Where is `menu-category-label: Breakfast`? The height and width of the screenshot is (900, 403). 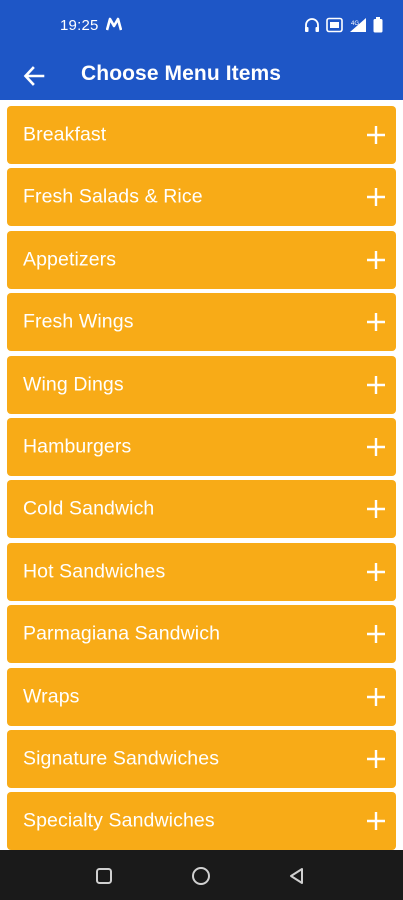
menu-category-label: Breakfast is located at coordinates (65, 134).